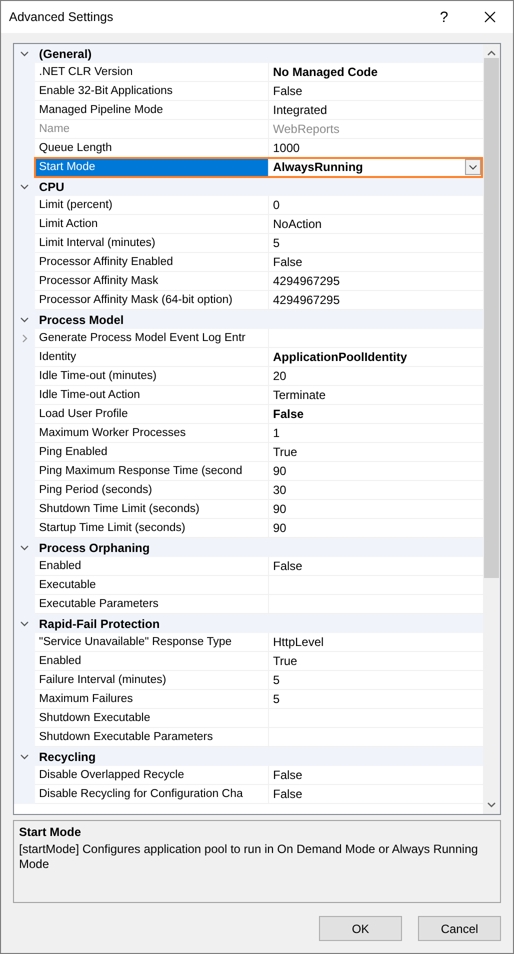  What do you see at coordinates (280, 490) in the screenshot?
I see `property-value: 30` at bounding box center [280, 490].